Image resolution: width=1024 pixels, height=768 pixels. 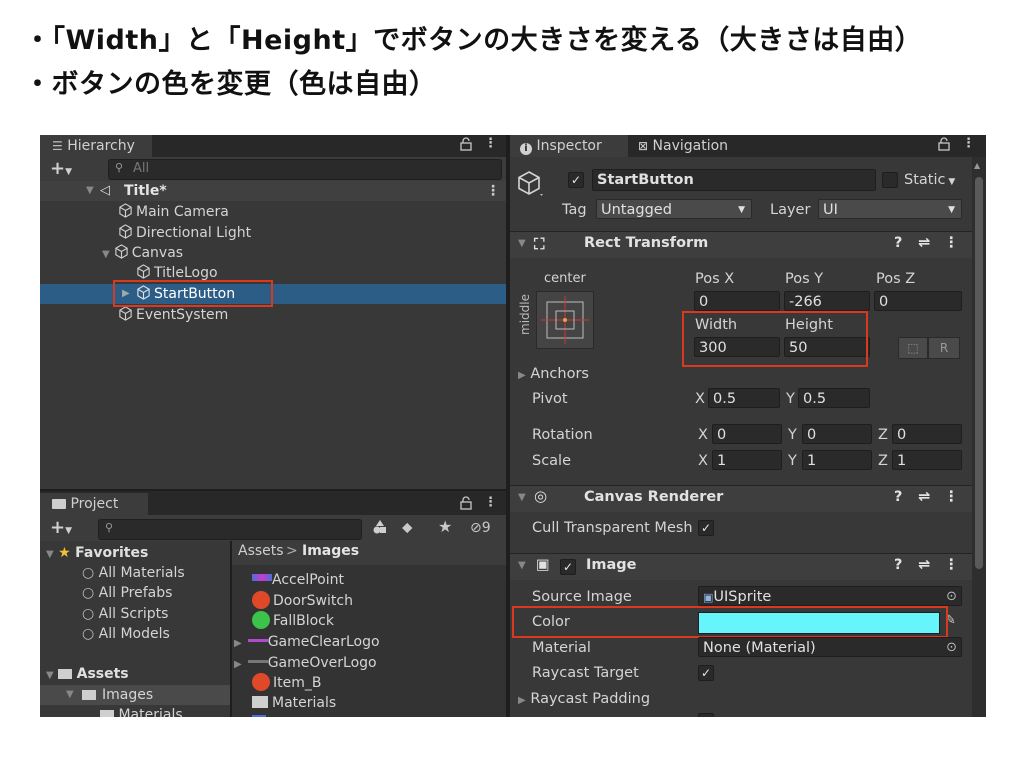 What do you see at coordinates (302, 601) in the screenshot?
I see `file-doorswitch: DoorSwitch` at bounding box center [302, 601].